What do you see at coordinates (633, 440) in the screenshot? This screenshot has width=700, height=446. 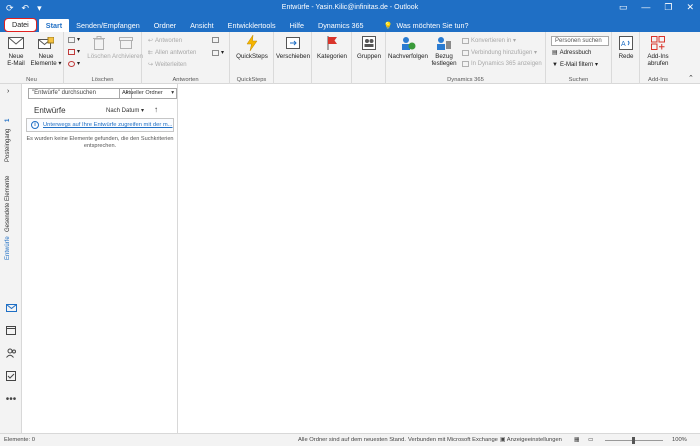 I see `zoom-slider-thumb` at bounding box center [633, 440].